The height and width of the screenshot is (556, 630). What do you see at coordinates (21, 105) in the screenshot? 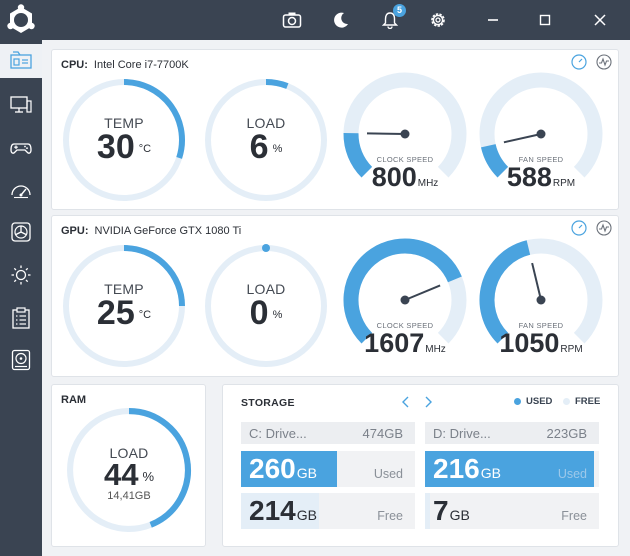
I see `sidebar-item-computer` at bounding box center [21, 105].